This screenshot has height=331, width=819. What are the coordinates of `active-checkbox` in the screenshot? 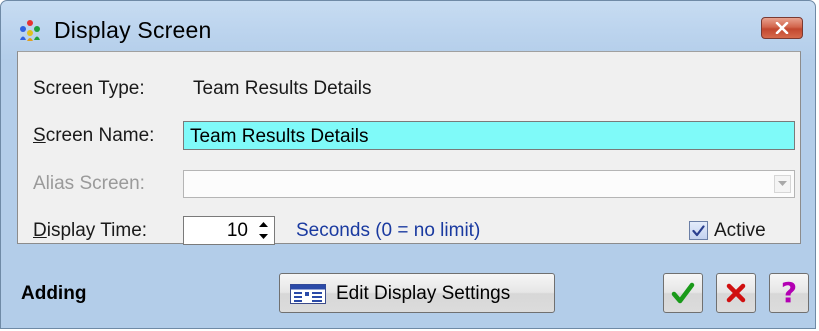 It's located at (698, 230).